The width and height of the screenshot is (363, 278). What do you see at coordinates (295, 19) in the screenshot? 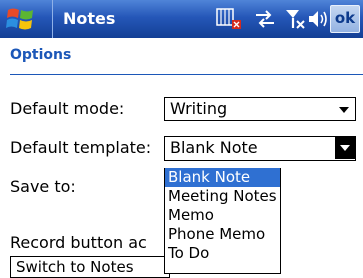
I see `signal-off-icon` at bounding box center [295, 19].